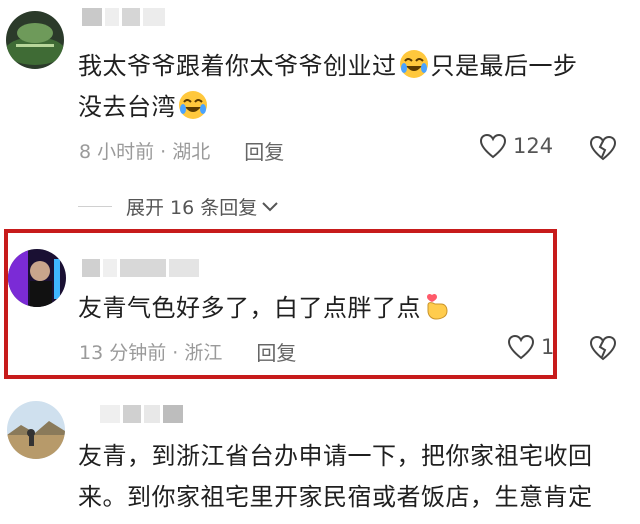  Describe the element at coordinates (95, 206) in the screenshot. I see `divider` at that location.